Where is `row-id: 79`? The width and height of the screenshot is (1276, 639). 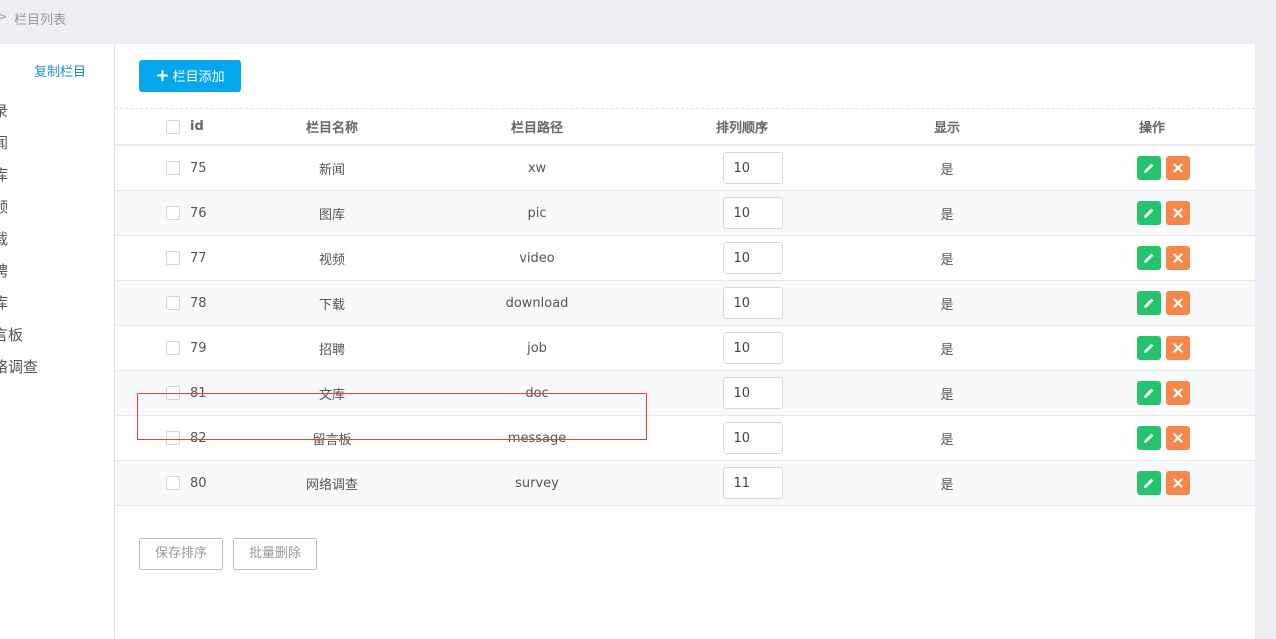
row-id: 79 is located at coordinates (198, 348).